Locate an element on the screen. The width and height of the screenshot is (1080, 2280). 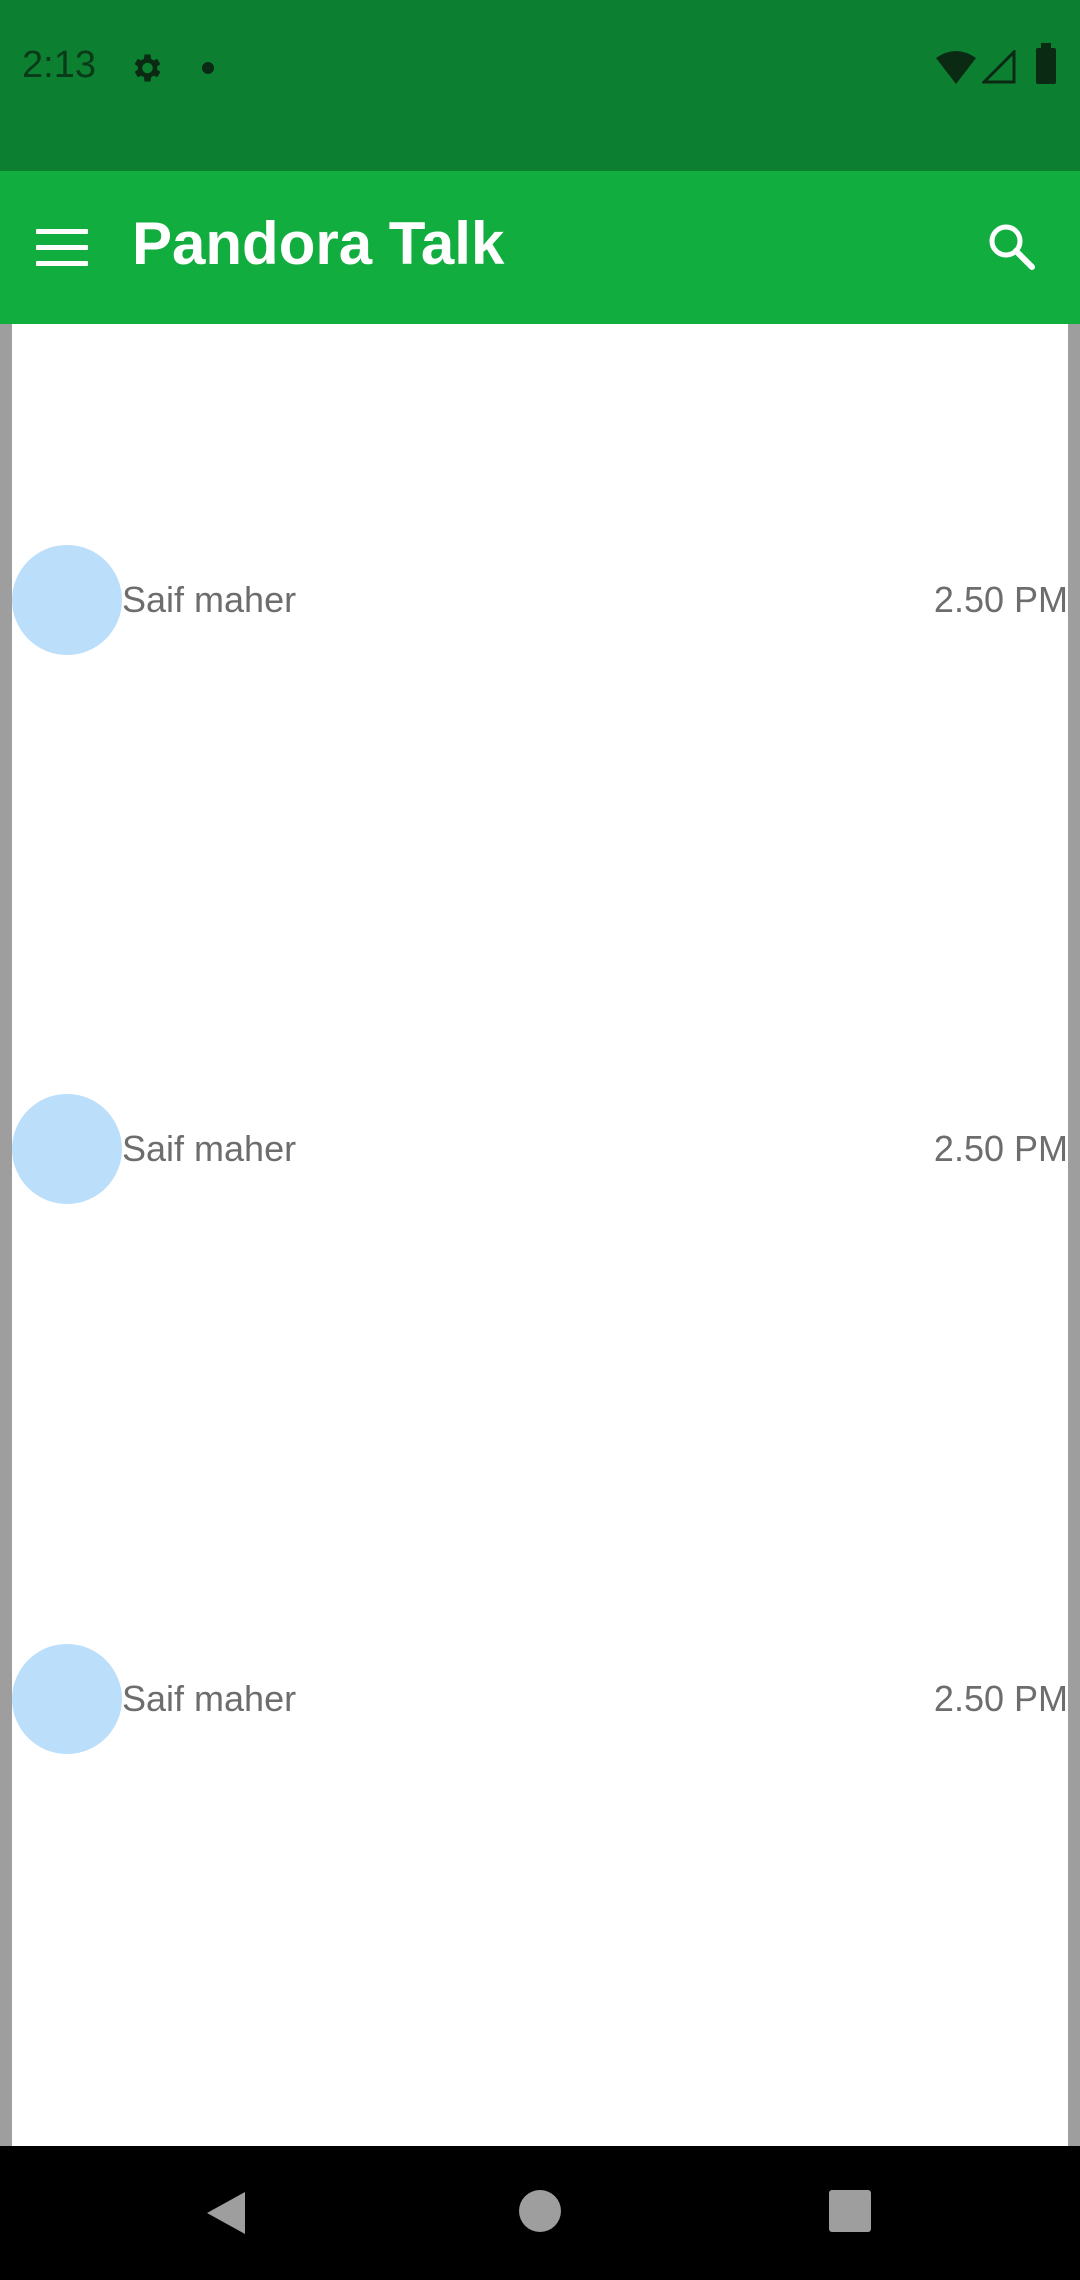
home-icon is located at coordinates (540, 2211).